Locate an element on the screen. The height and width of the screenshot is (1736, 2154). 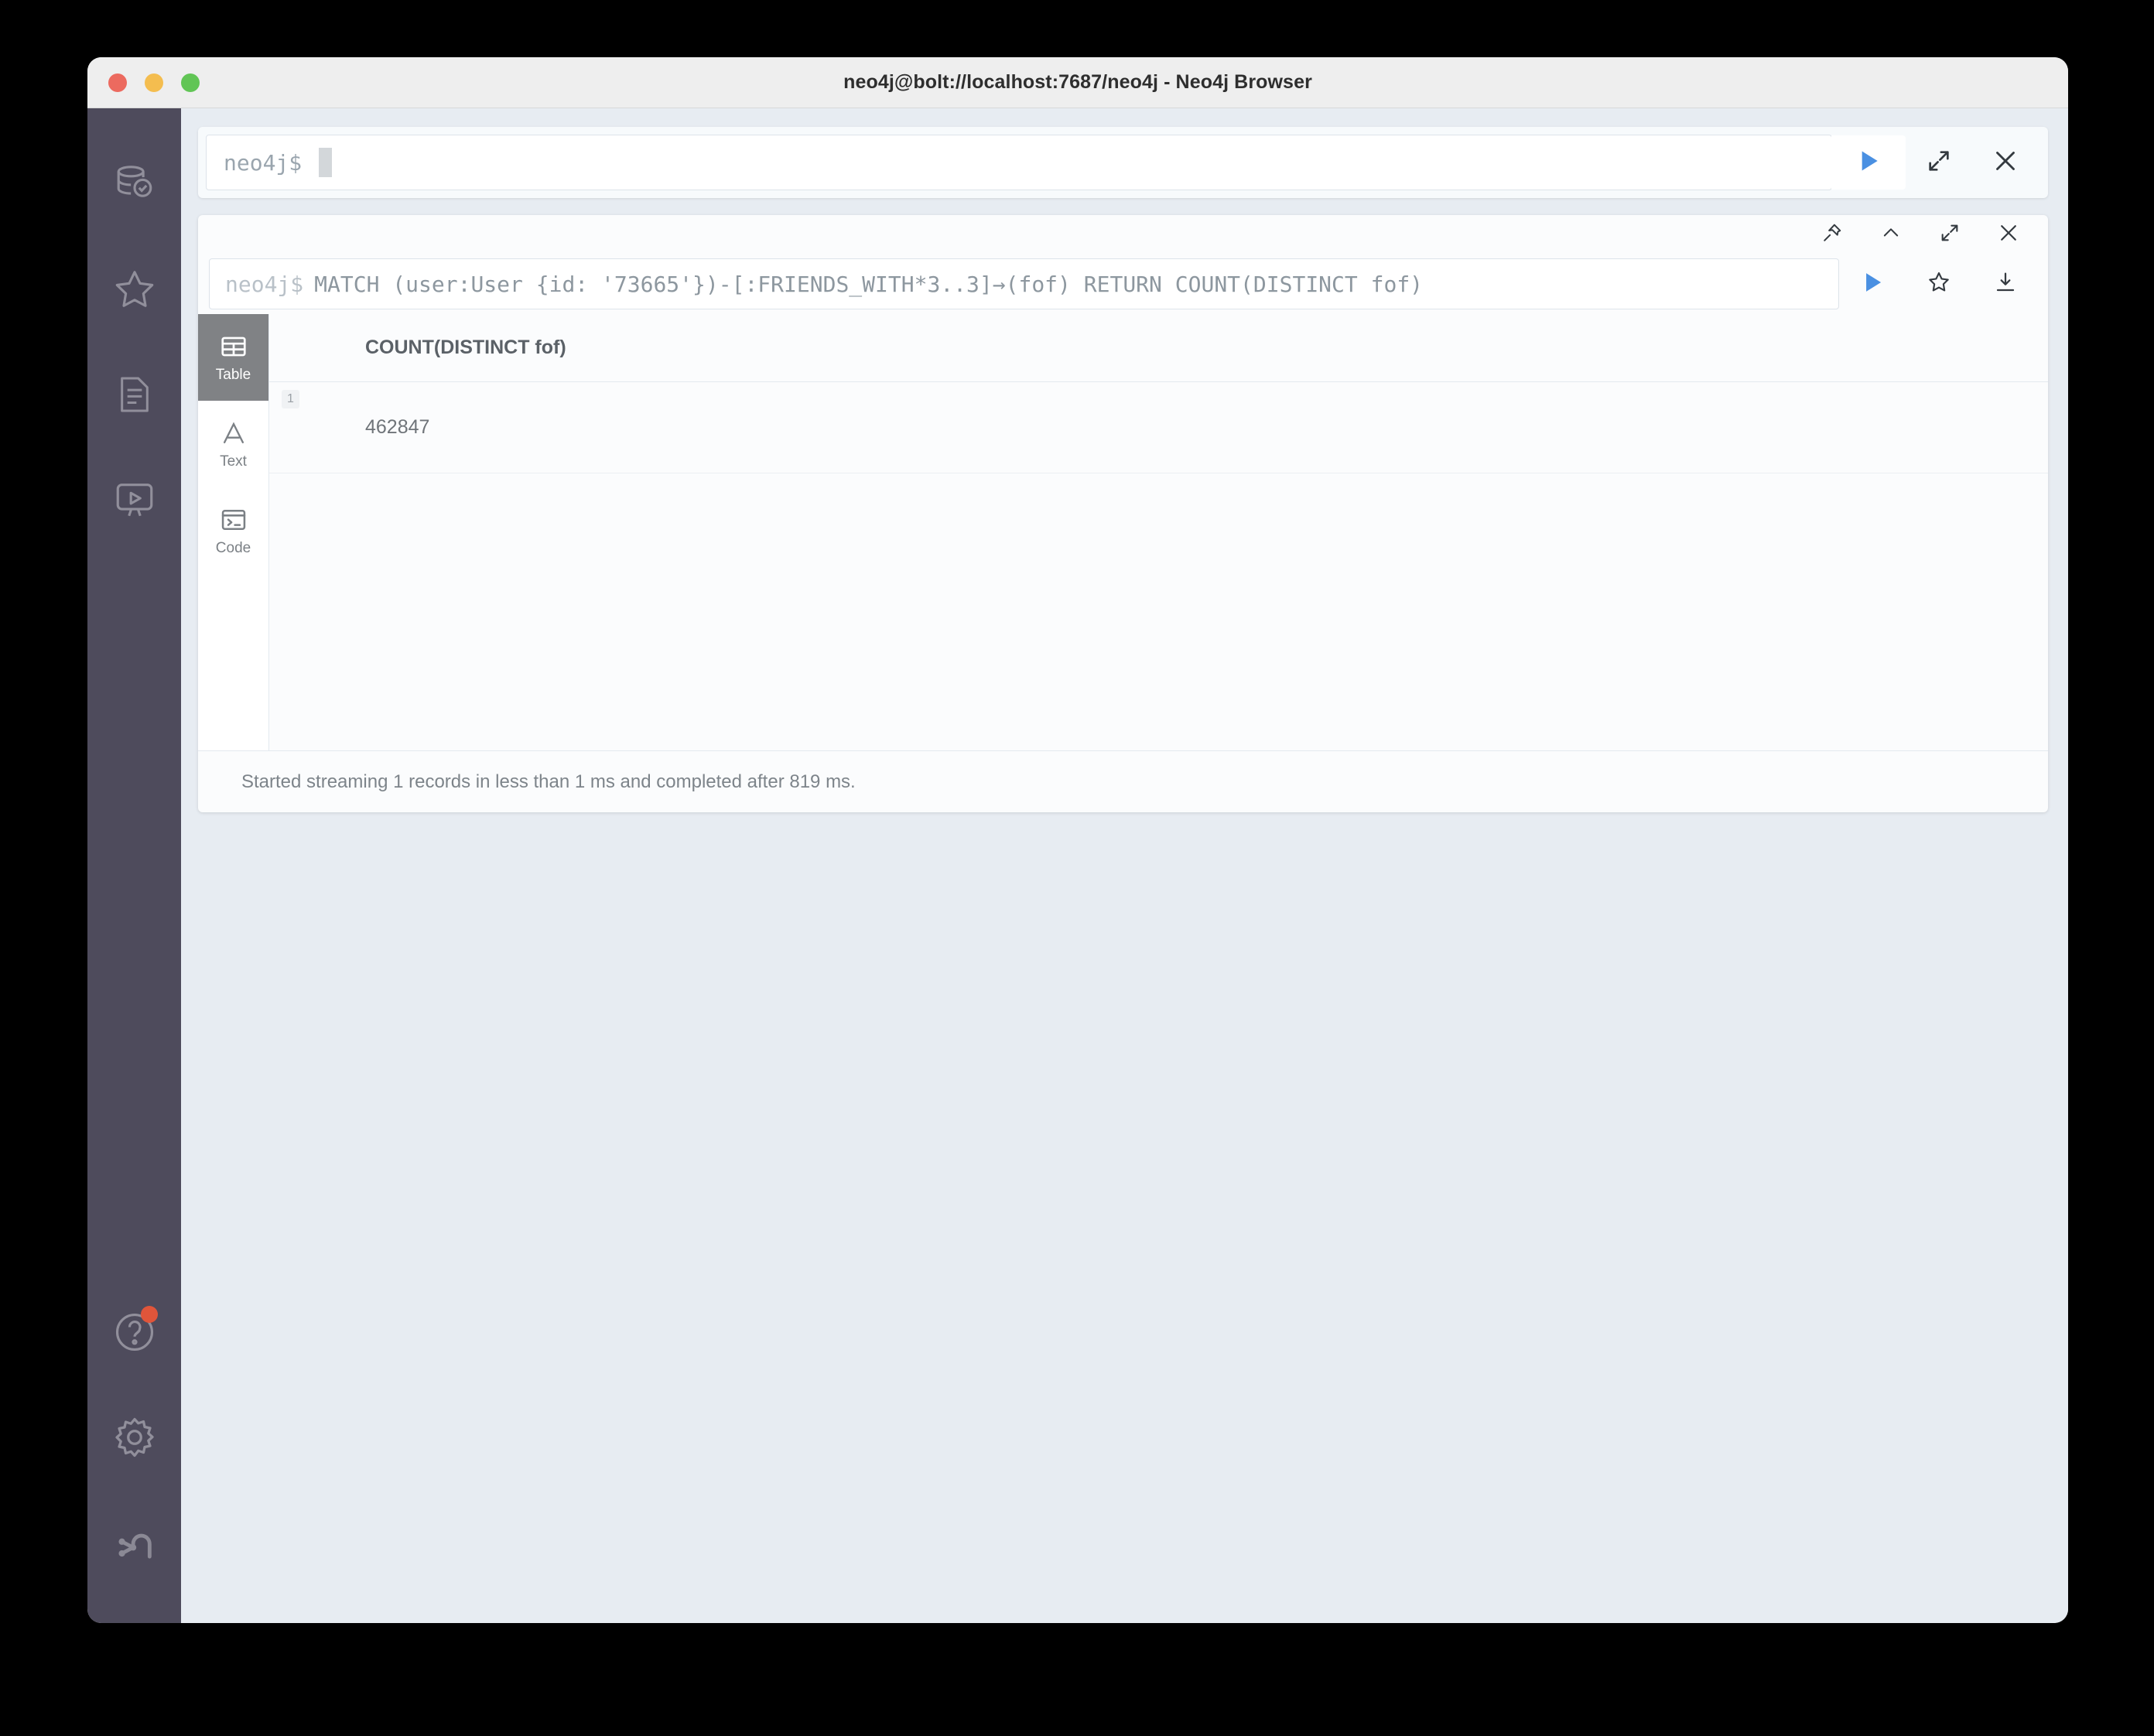
frame-query-prompt: neo4j$ is located at coordinates (264, 284).